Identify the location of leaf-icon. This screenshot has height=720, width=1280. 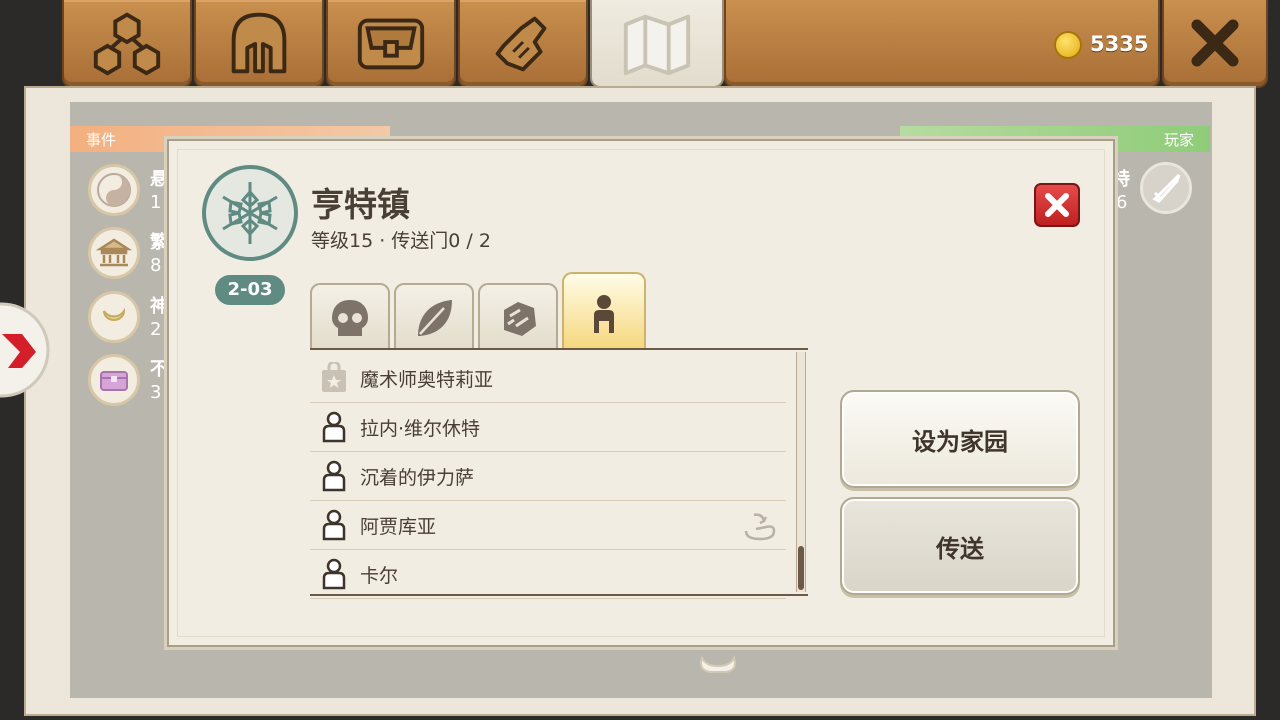
(435, 318).